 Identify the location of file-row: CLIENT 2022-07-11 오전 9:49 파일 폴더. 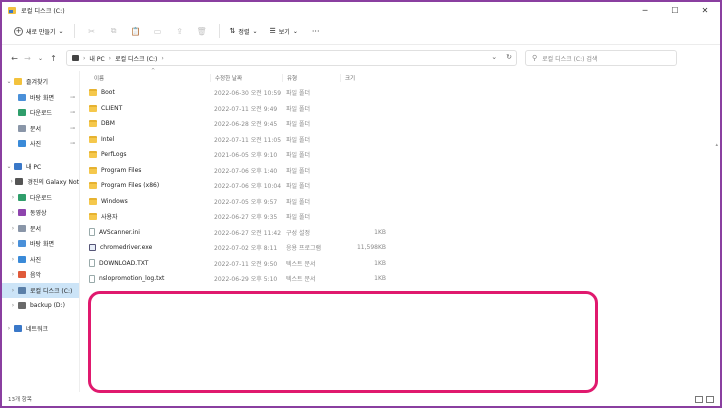
(400, 109).